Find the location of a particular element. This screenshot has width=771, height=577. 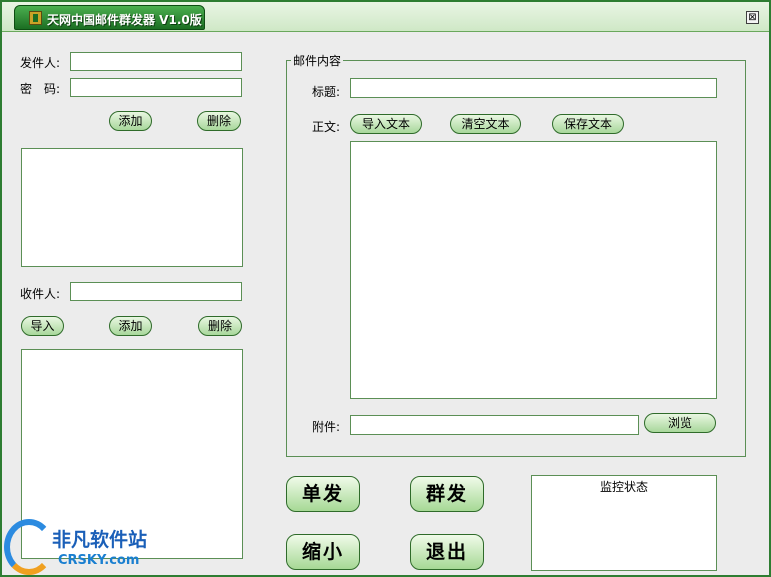

close-button: ⊠ is located at coordinates (752, 17).